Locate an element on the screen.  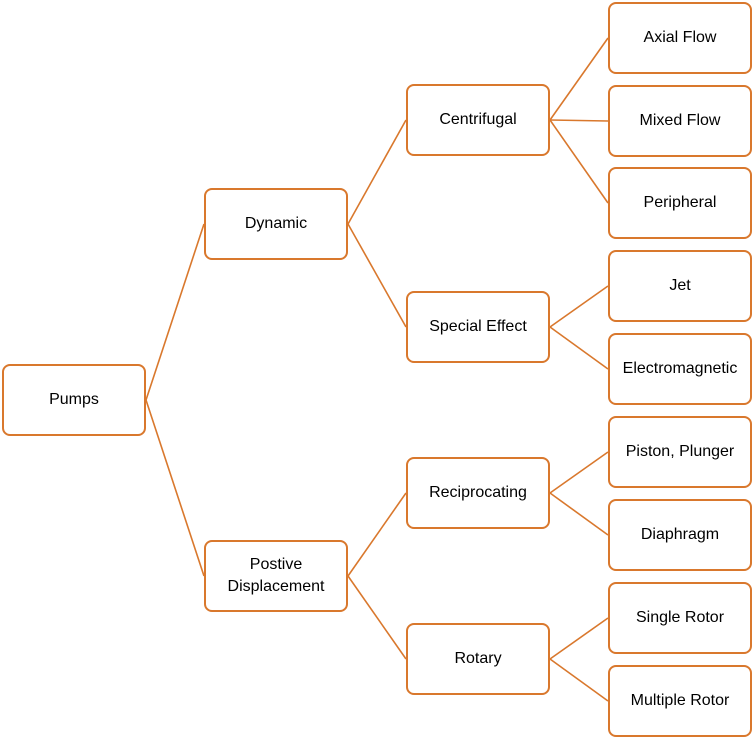
connector-pumps-dynamic is located at coordinates (175, 312).